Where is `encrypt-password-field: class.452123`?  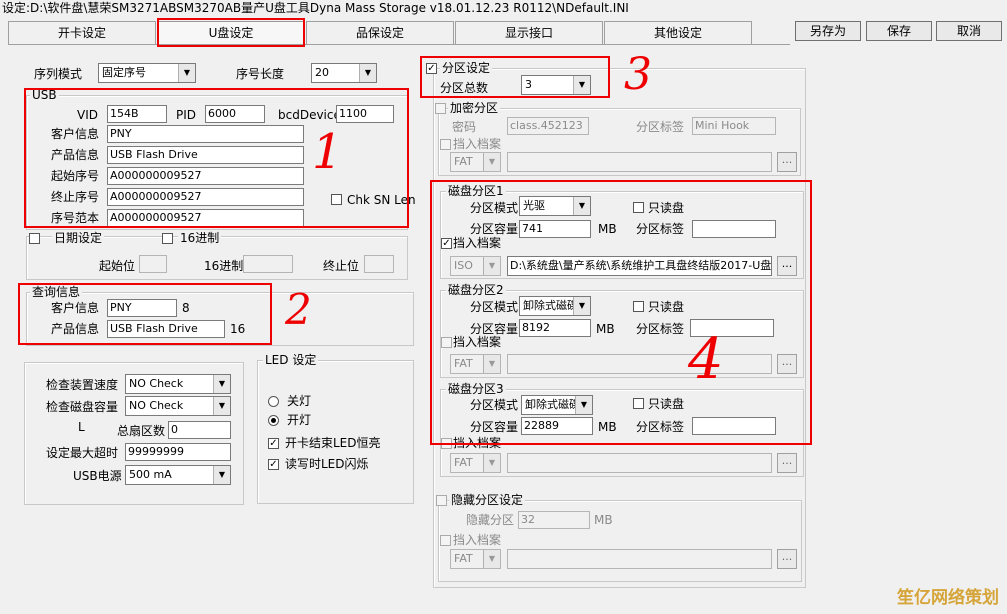
encrypt-password-field: class.452123 is located at coordinates (548, 126).